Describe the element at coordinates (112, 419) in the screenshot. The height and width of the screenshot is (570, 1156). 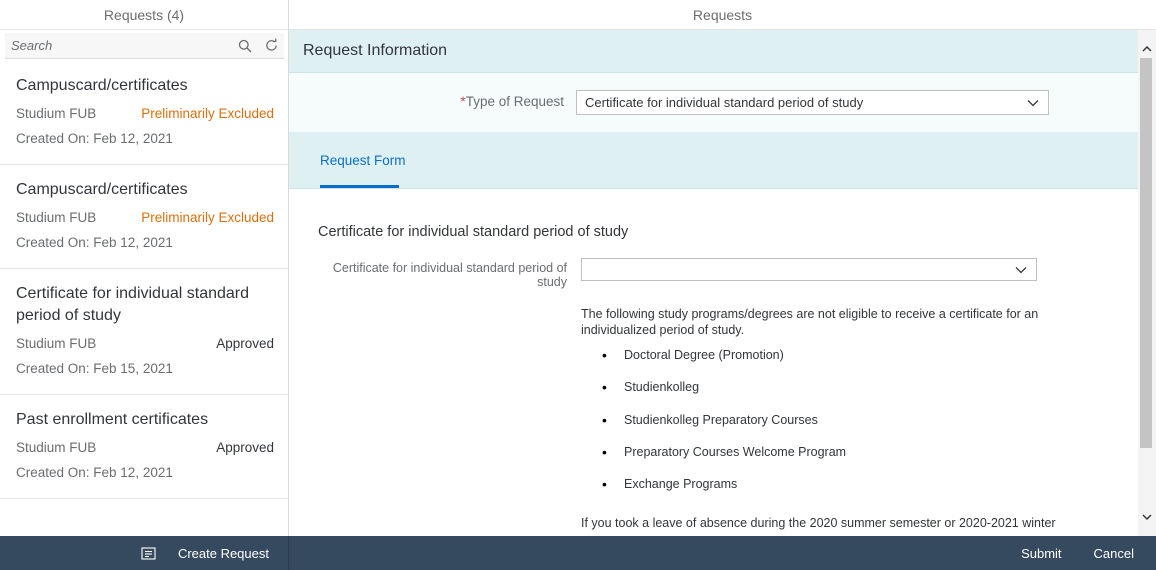
I see `request-title: Past enrollment certificates` at that location.